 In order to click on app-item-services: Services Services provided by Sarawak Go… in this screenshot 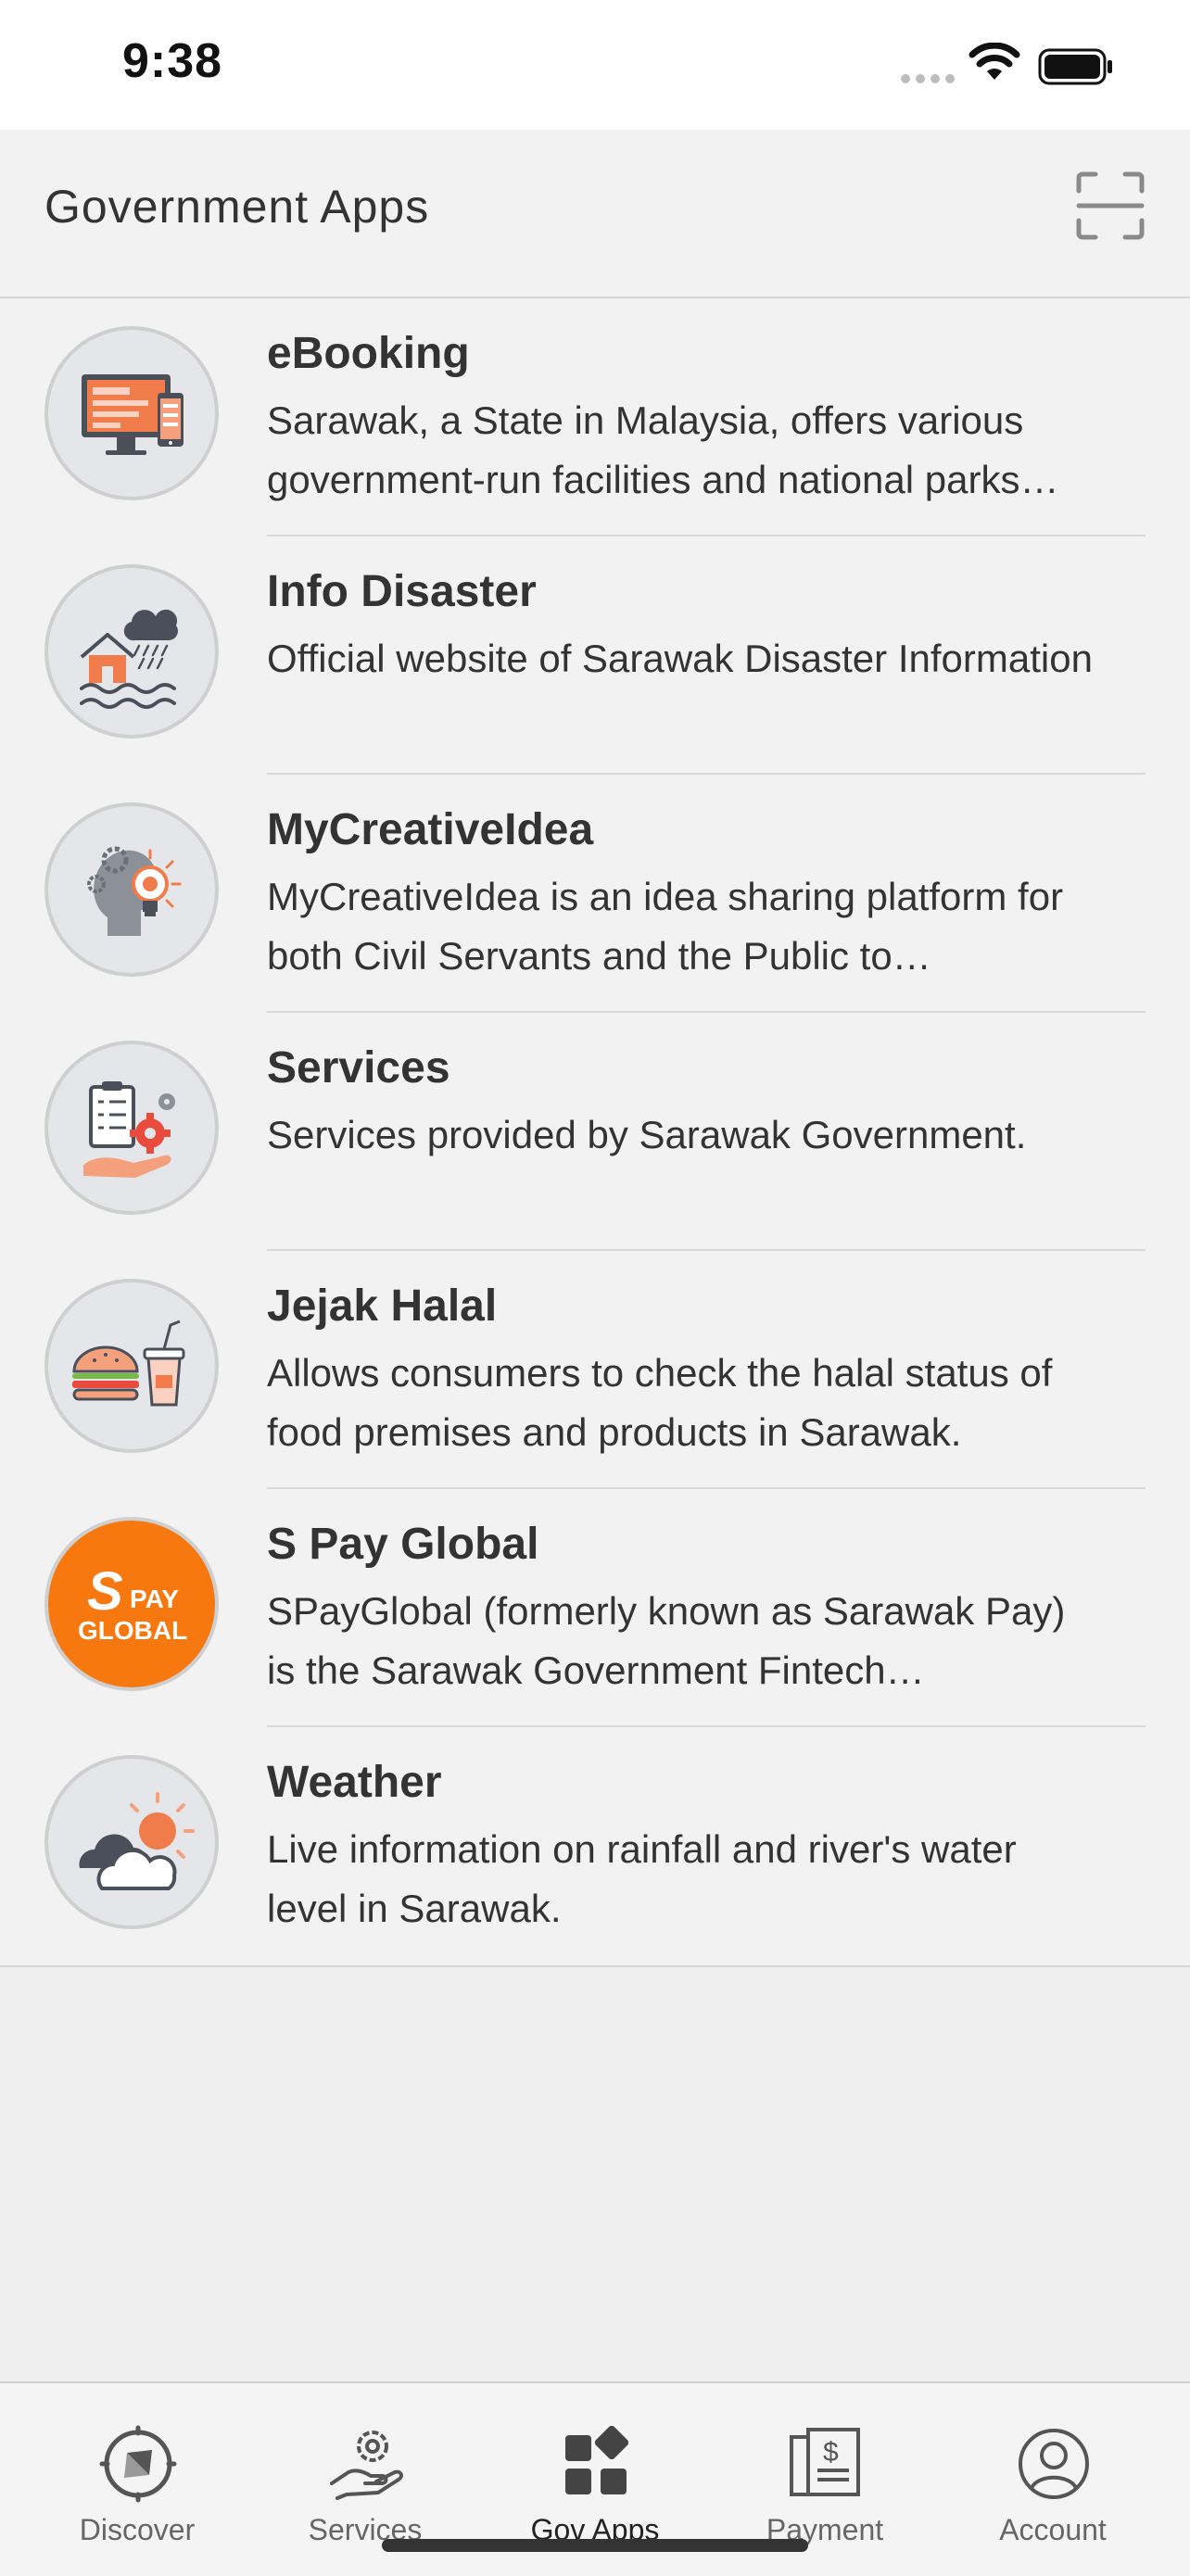, I will do `click(595, 1132)`.